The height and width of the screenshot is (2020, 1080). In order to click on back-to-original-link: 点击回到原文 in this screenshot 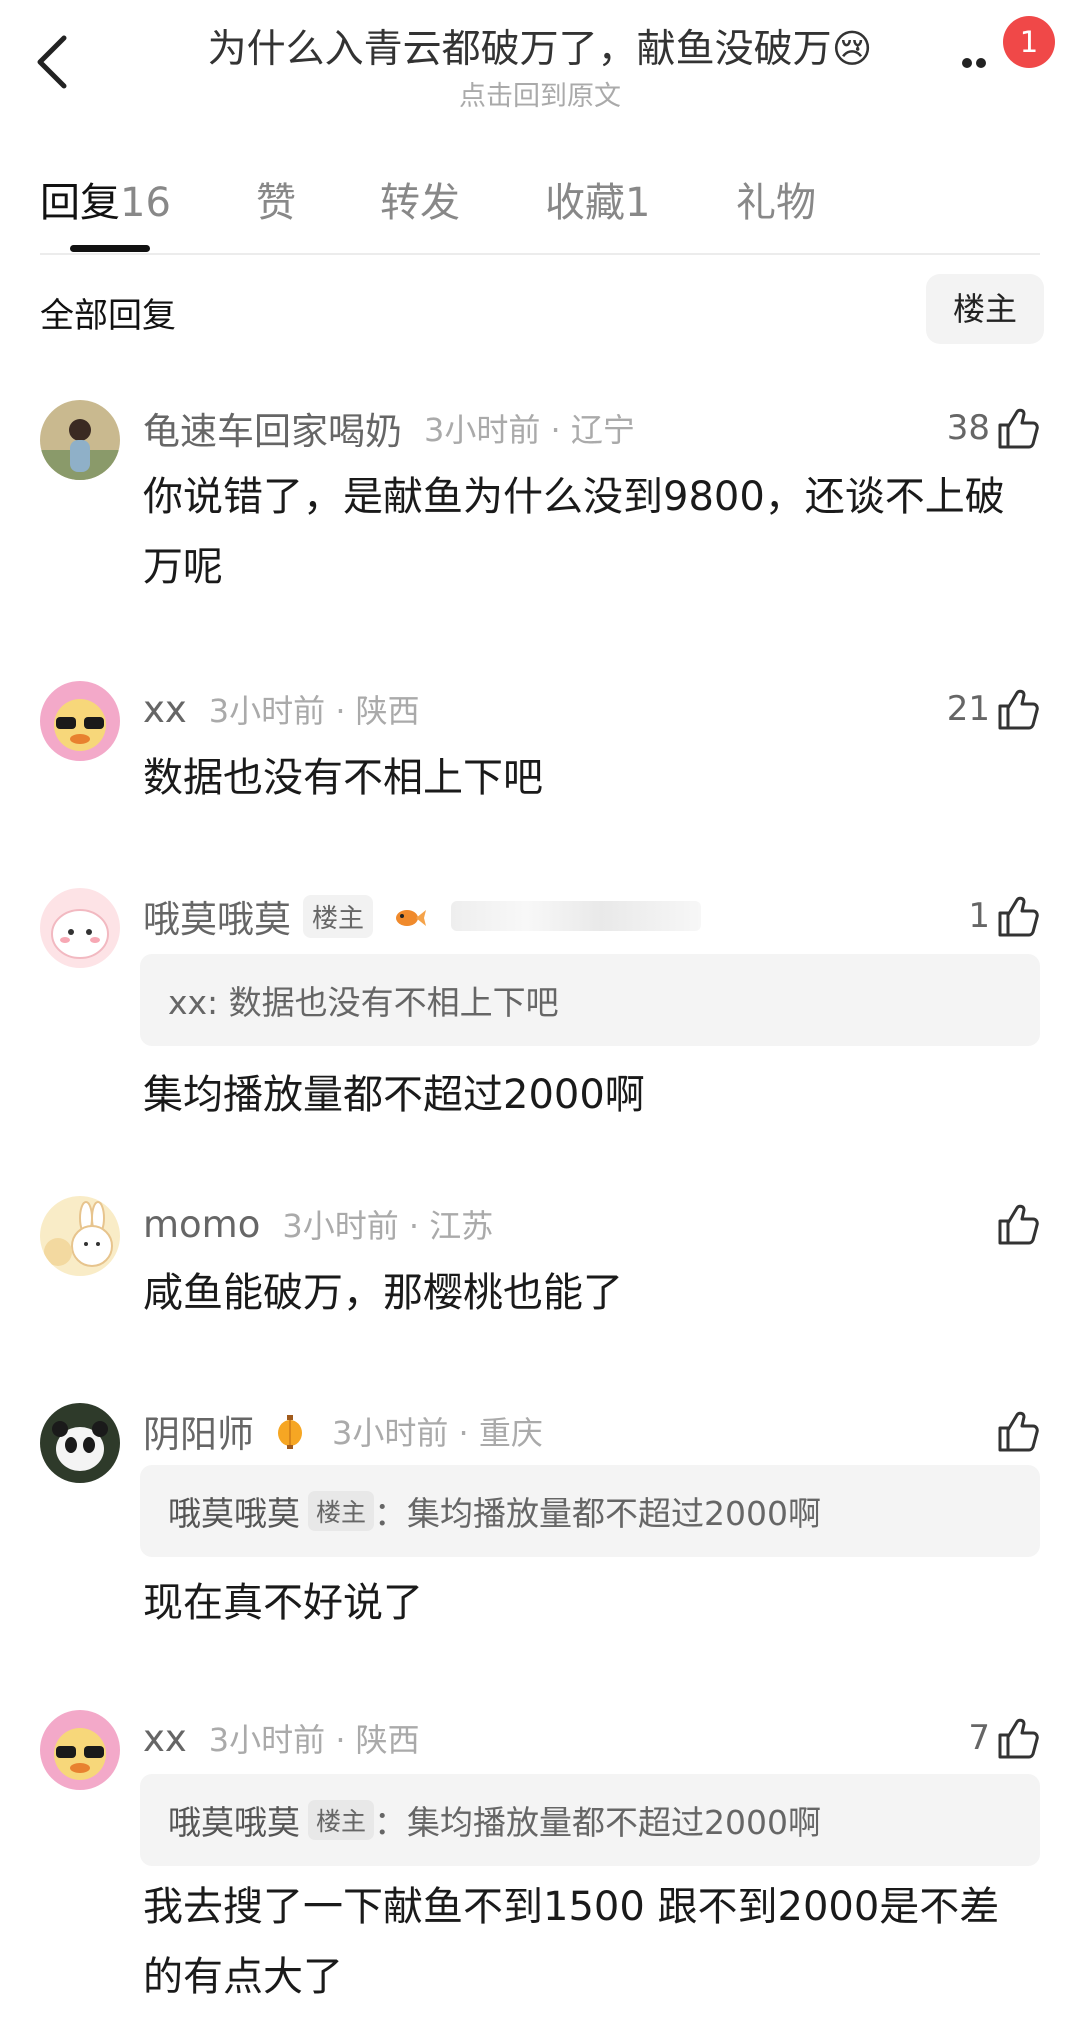, I will do `click(540, 93)`.